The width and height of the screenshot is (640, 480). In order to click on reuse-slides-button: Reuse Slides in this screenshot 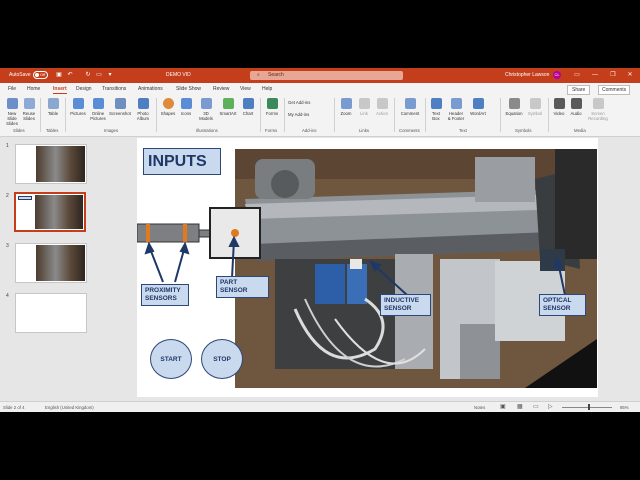, I will do `click(29, 109)`.